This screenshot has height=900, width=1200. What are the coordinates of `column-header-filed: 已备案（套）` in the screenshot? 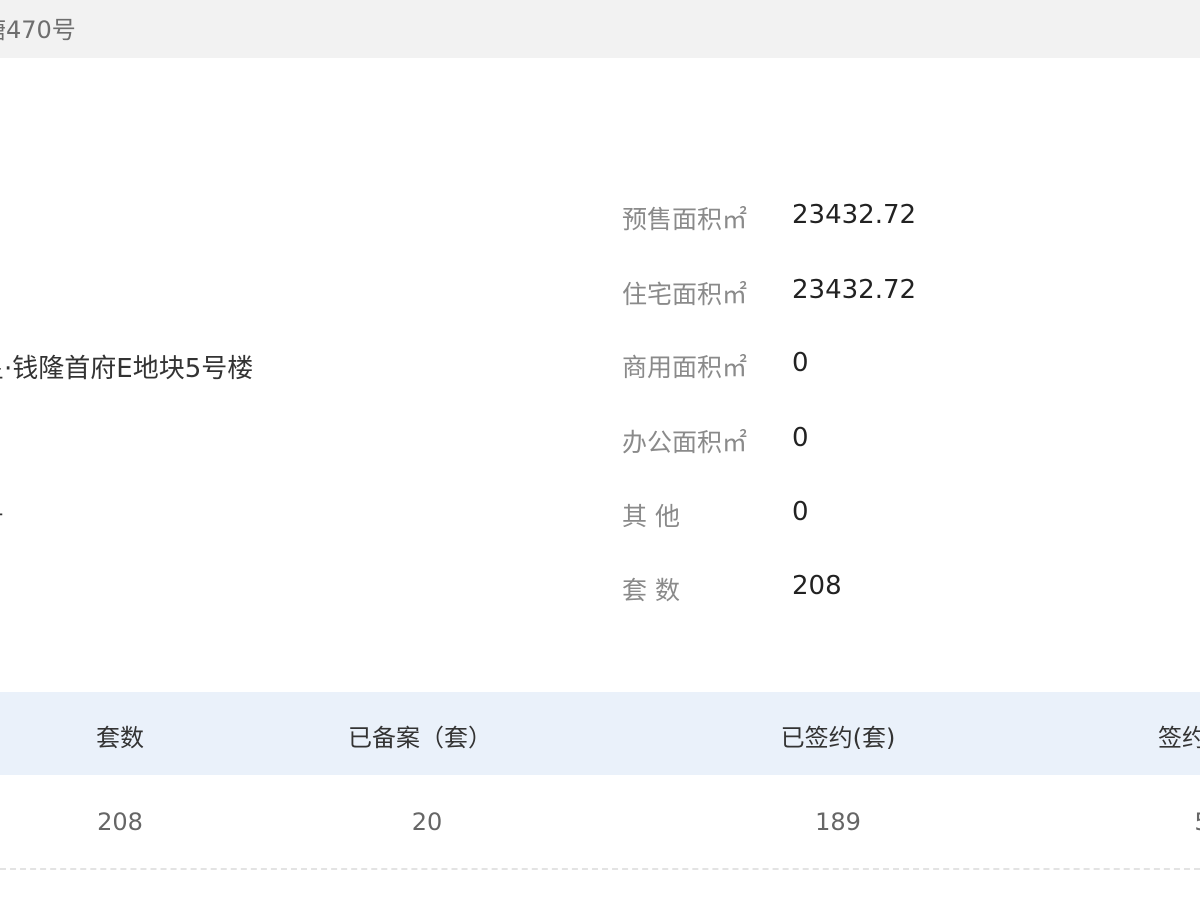 It's located at (420, 738).